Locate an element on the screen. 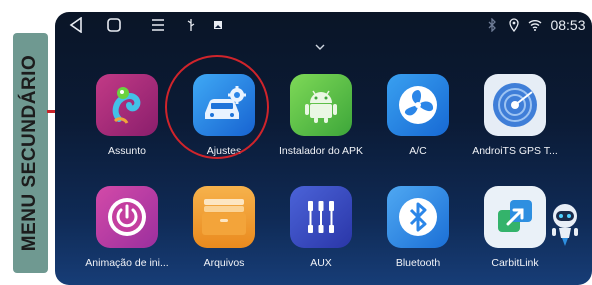 The height and width of the screenshot is (285, 592). fan-icon is located at coordinates (418, 105).